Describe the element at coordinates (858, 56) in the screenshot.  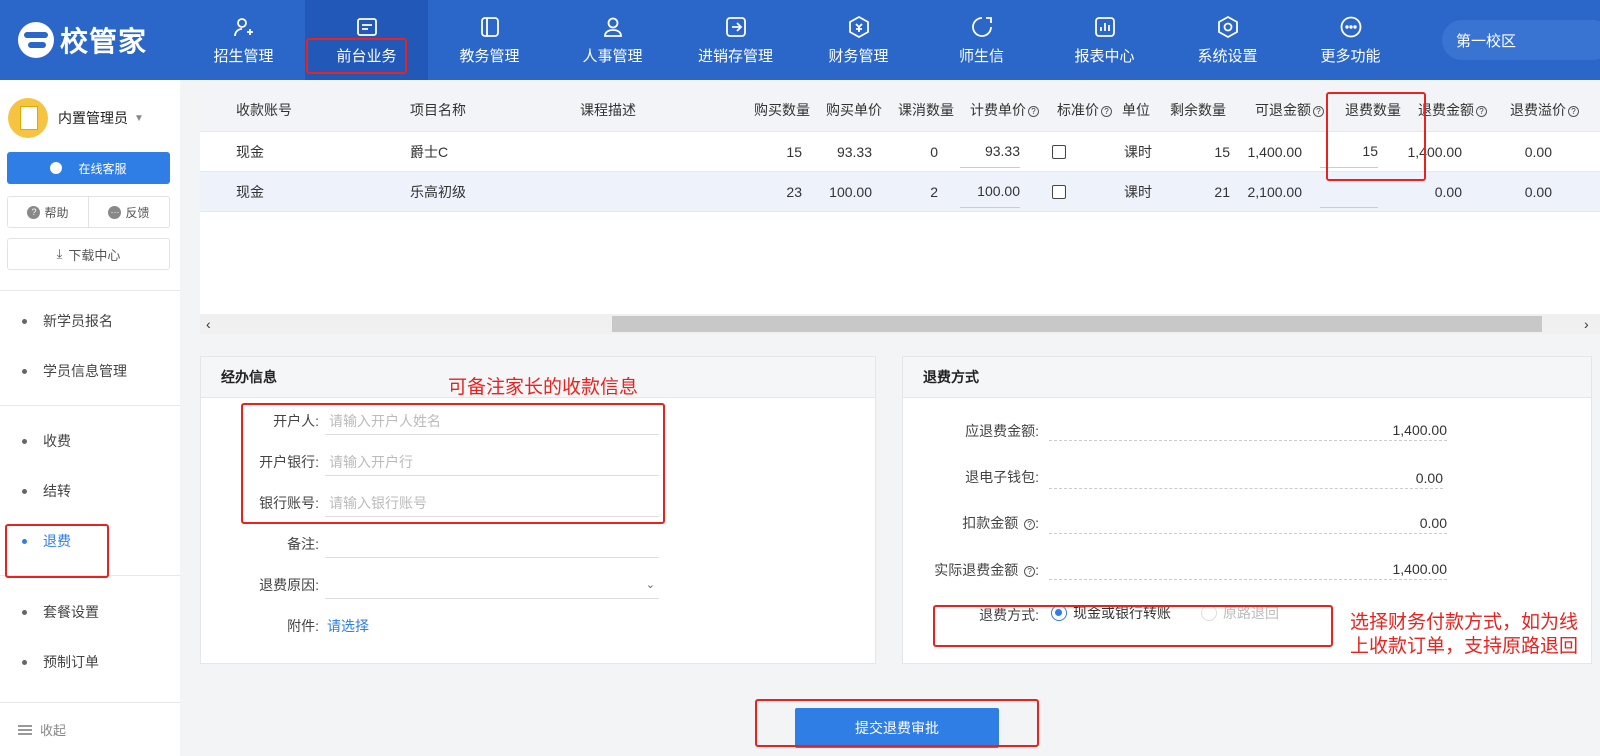
I see `nav-label: 财务管理` at that location.